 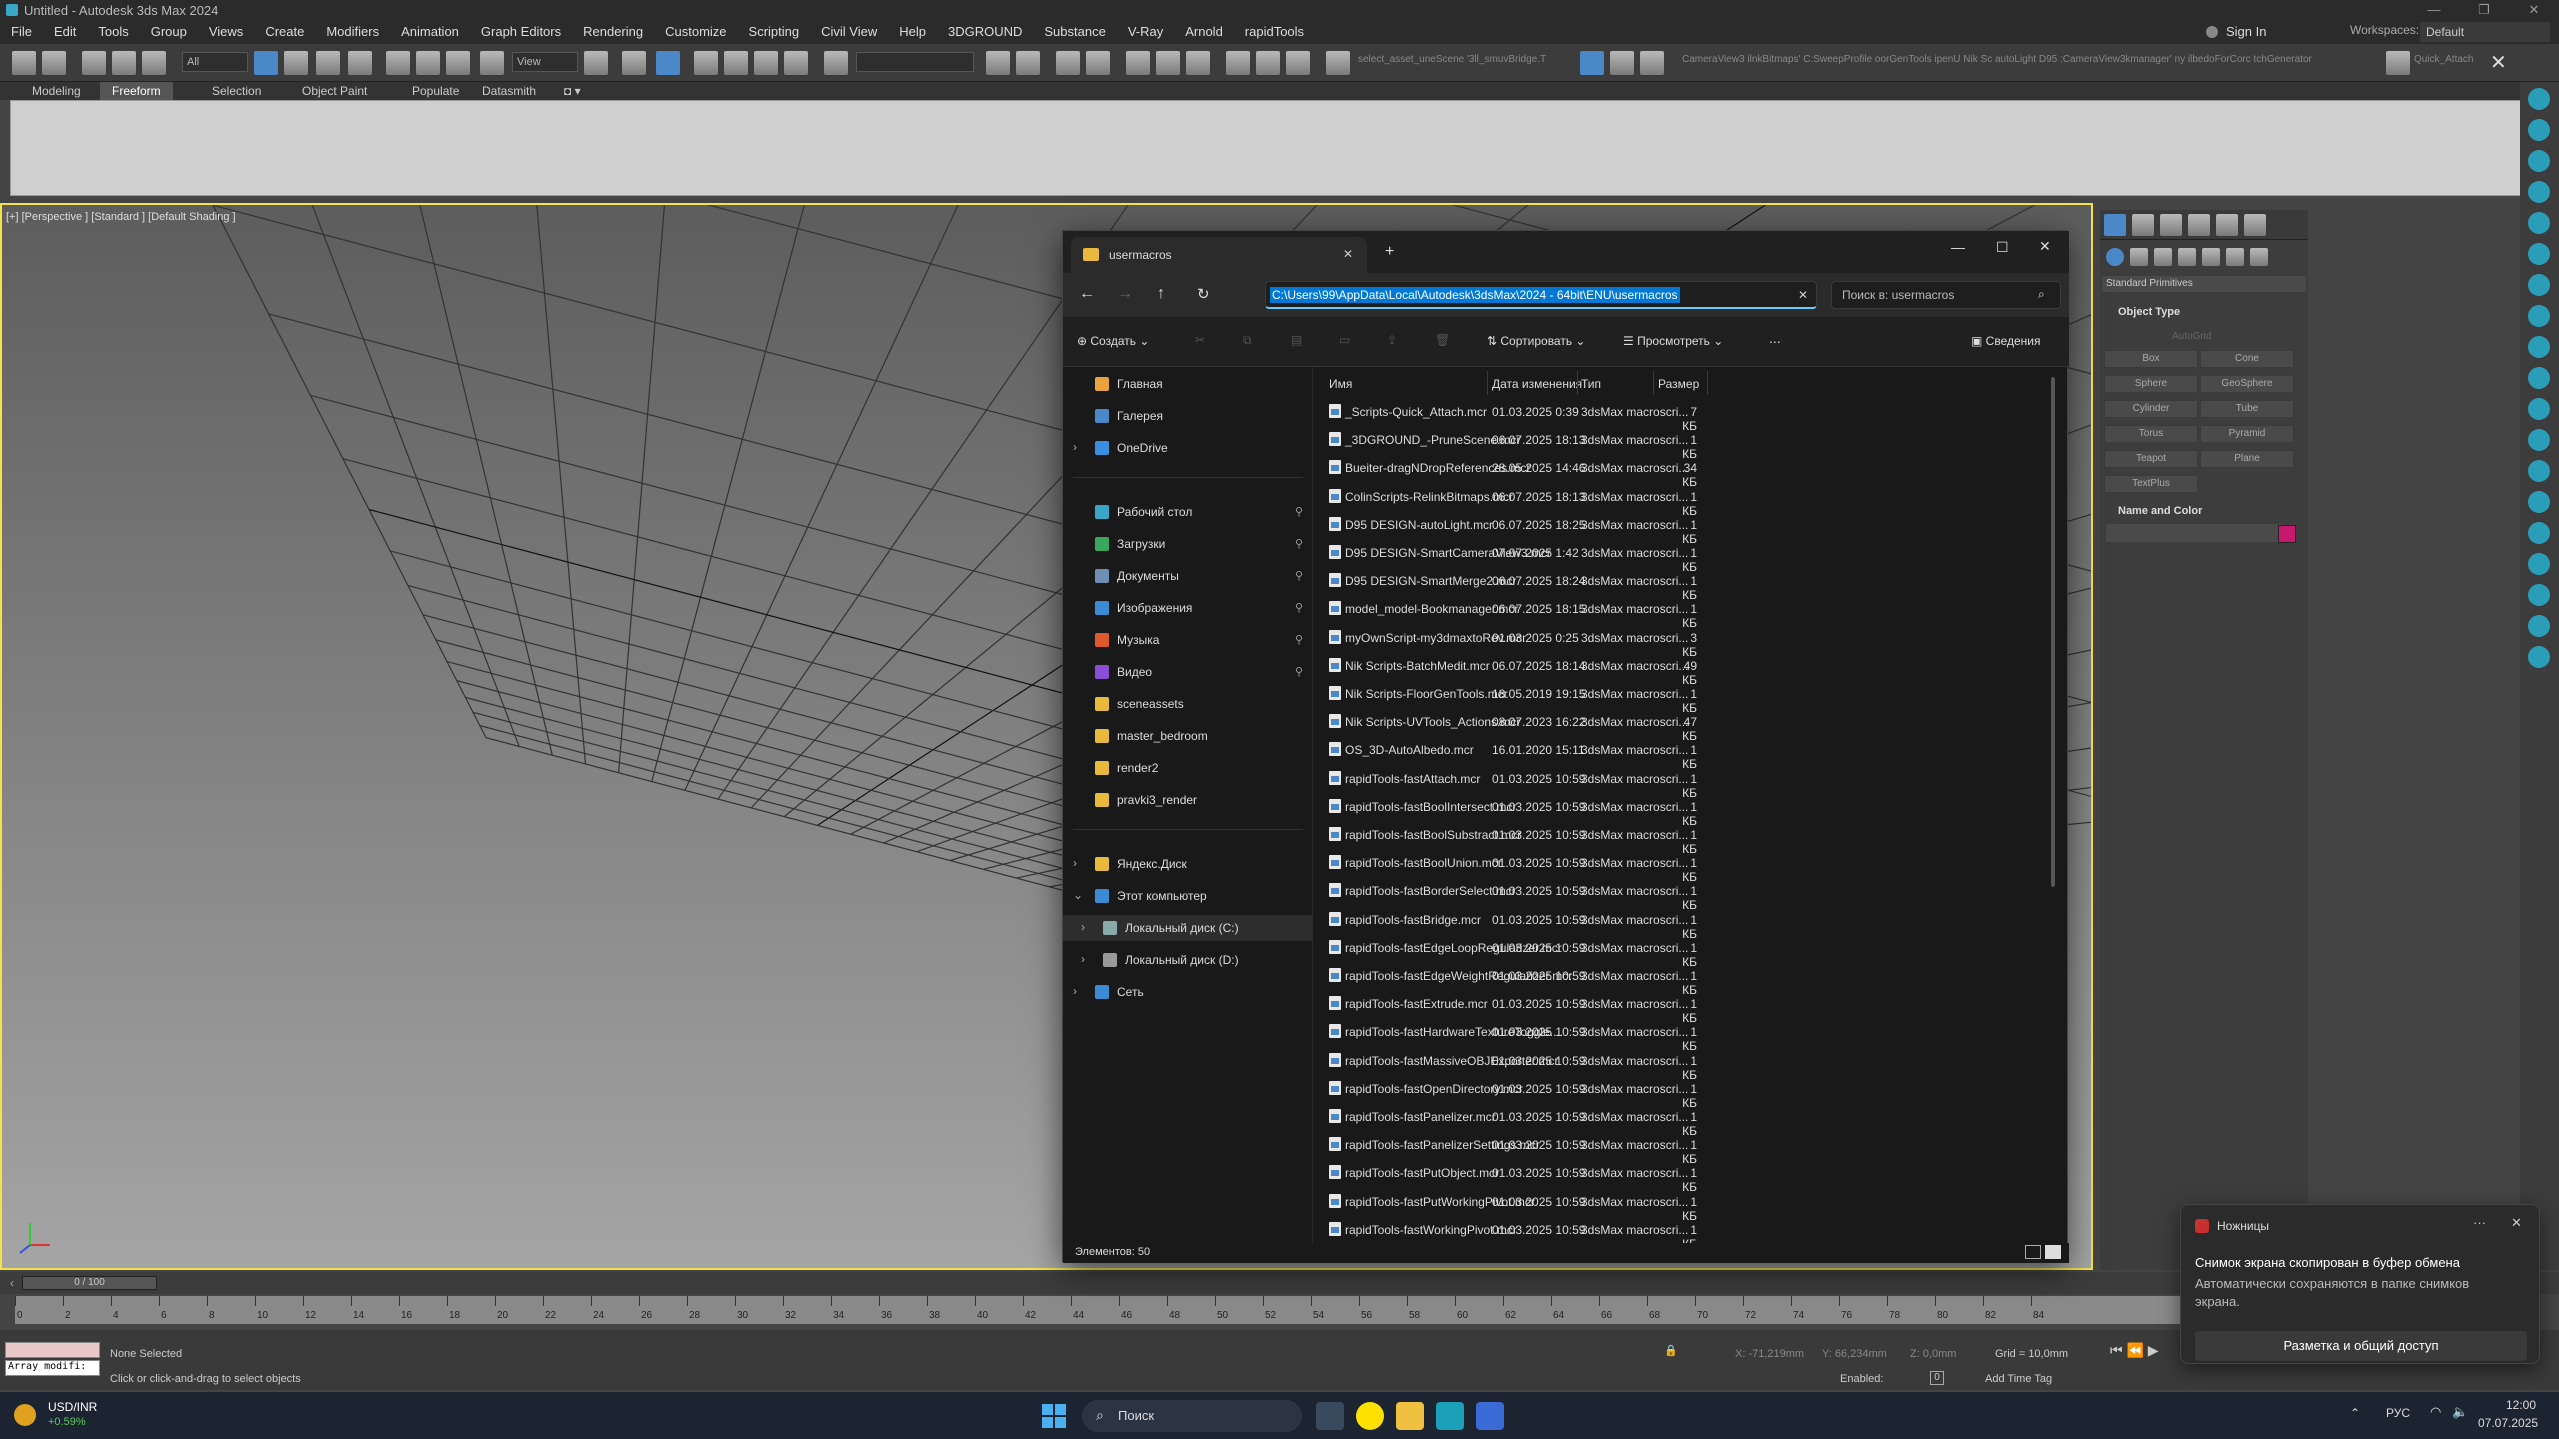 I want to click on spinner-snap-icon, so click(x=796, y=63).